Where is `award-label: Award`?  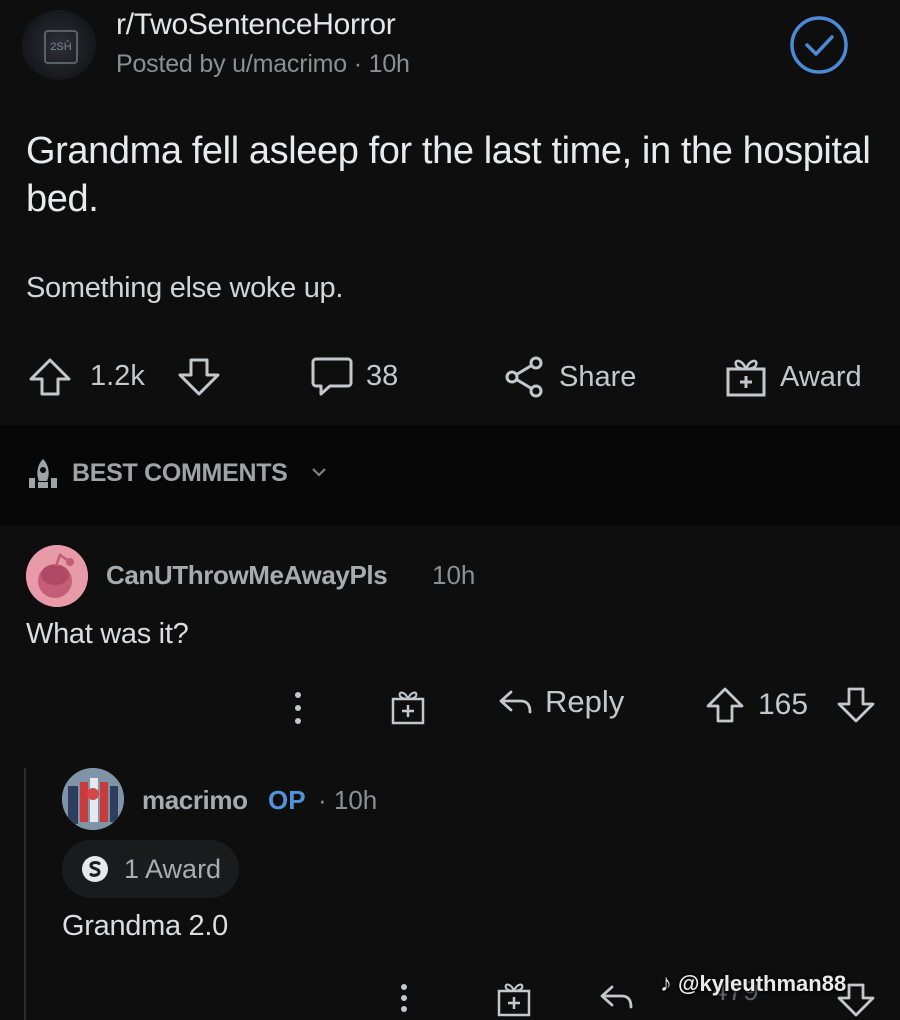 award-label: Award is located at coordinates (821, 376).